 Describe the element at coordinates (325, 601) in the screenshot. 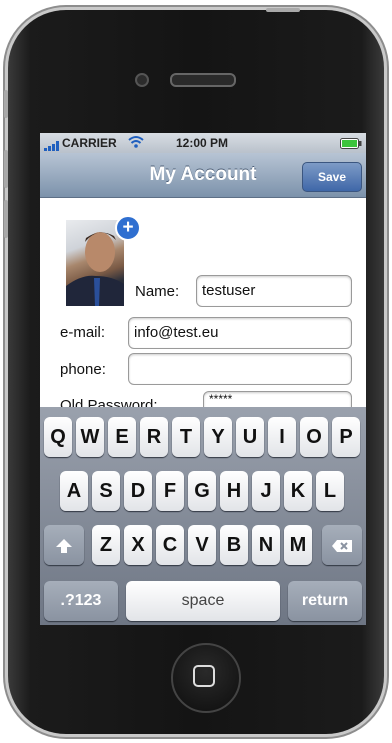

I see `return-key: return` at that location.